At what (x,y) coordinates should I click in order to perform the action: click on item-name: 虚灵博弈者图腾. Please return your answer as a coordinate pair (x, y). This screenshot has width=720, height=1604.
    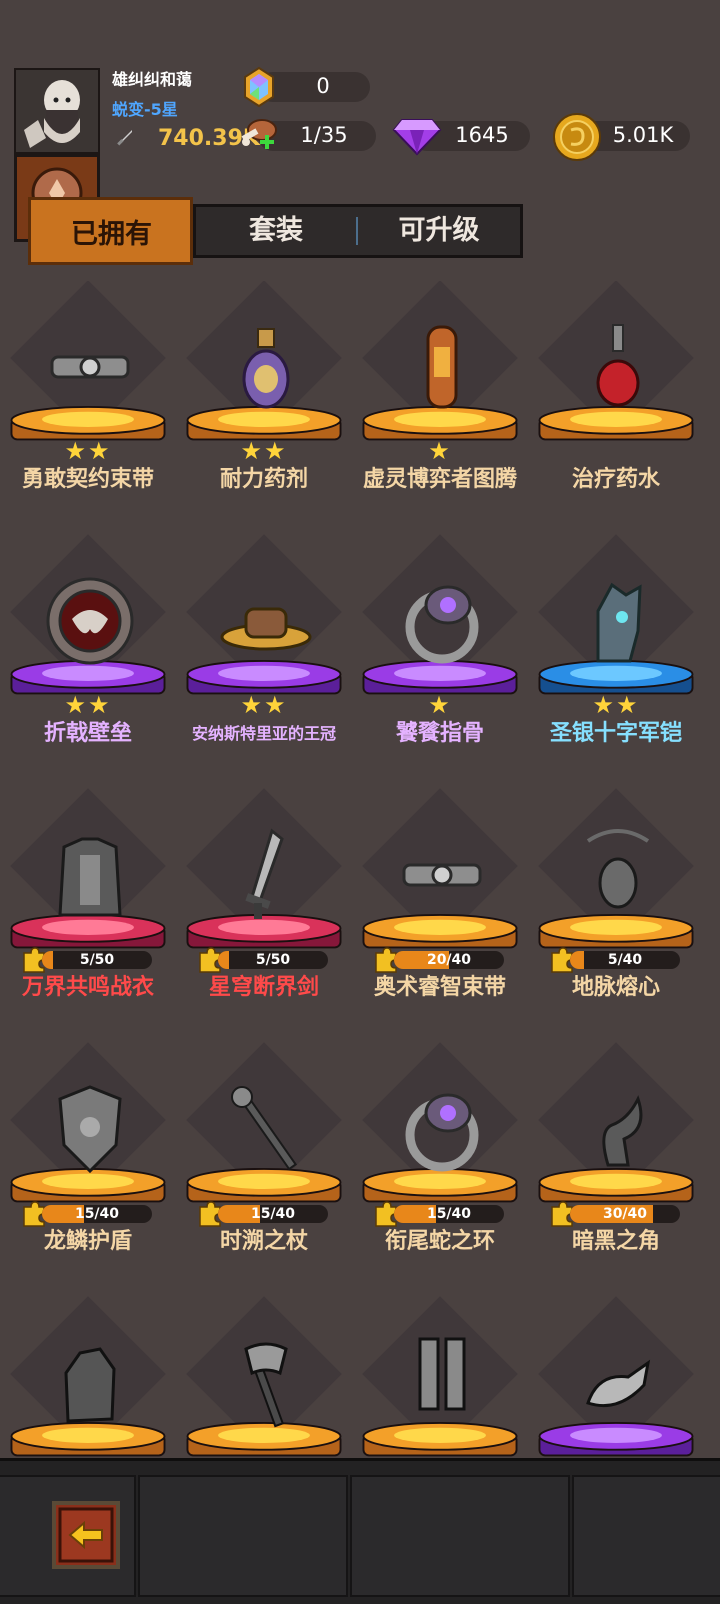
    Looking at the image, I should click on (439, 479).